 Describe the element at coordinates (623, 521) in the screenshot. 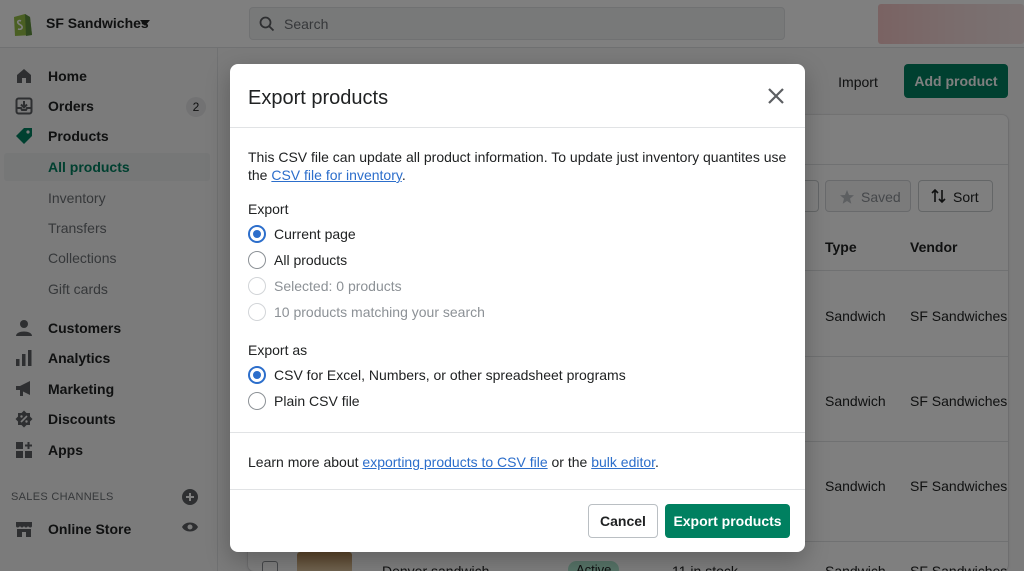

I see `cancel-button: Cancel` at that location.